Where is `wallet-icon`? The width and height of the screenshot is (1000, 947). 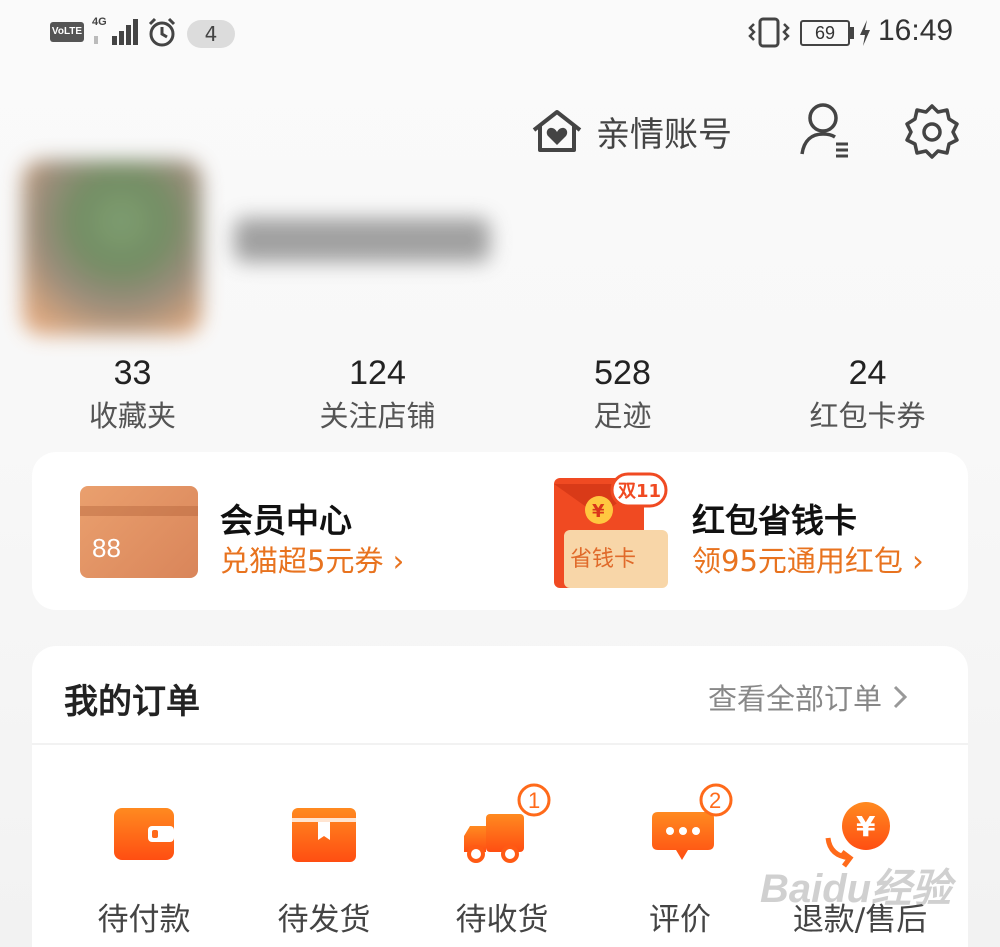 wallet-icon is located at coordinates (144, 834).